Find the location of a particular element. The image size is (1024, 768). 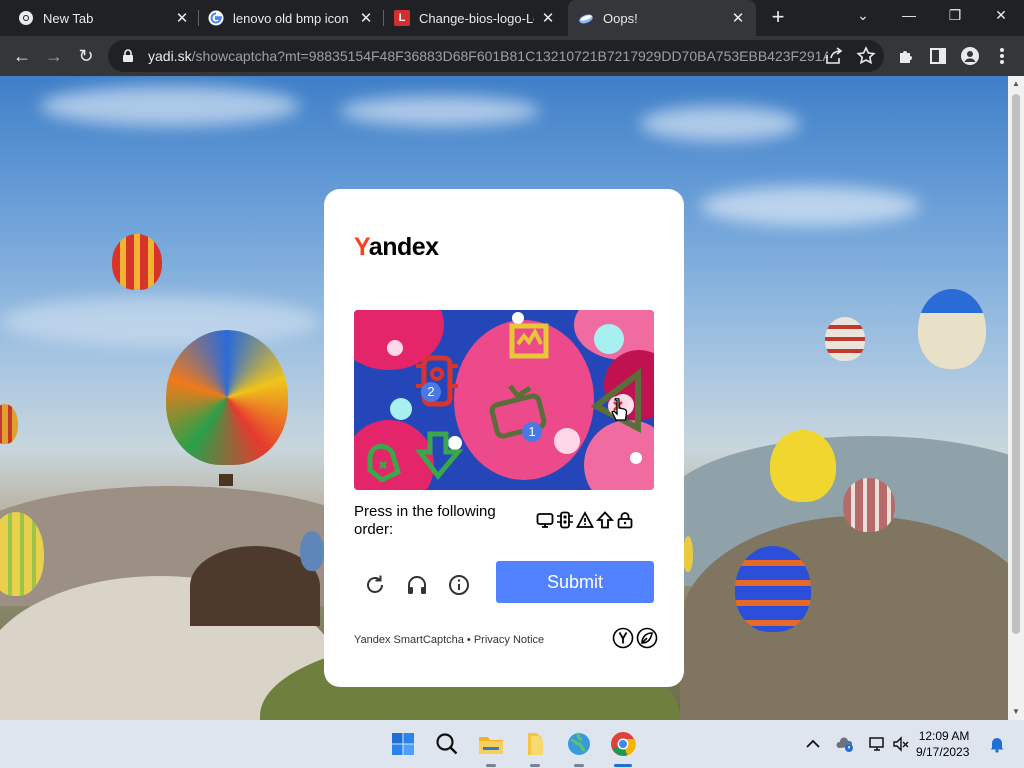

windows-taskbar: 12:09 AM 9/17/2023 is located at coordinates (512, 744).